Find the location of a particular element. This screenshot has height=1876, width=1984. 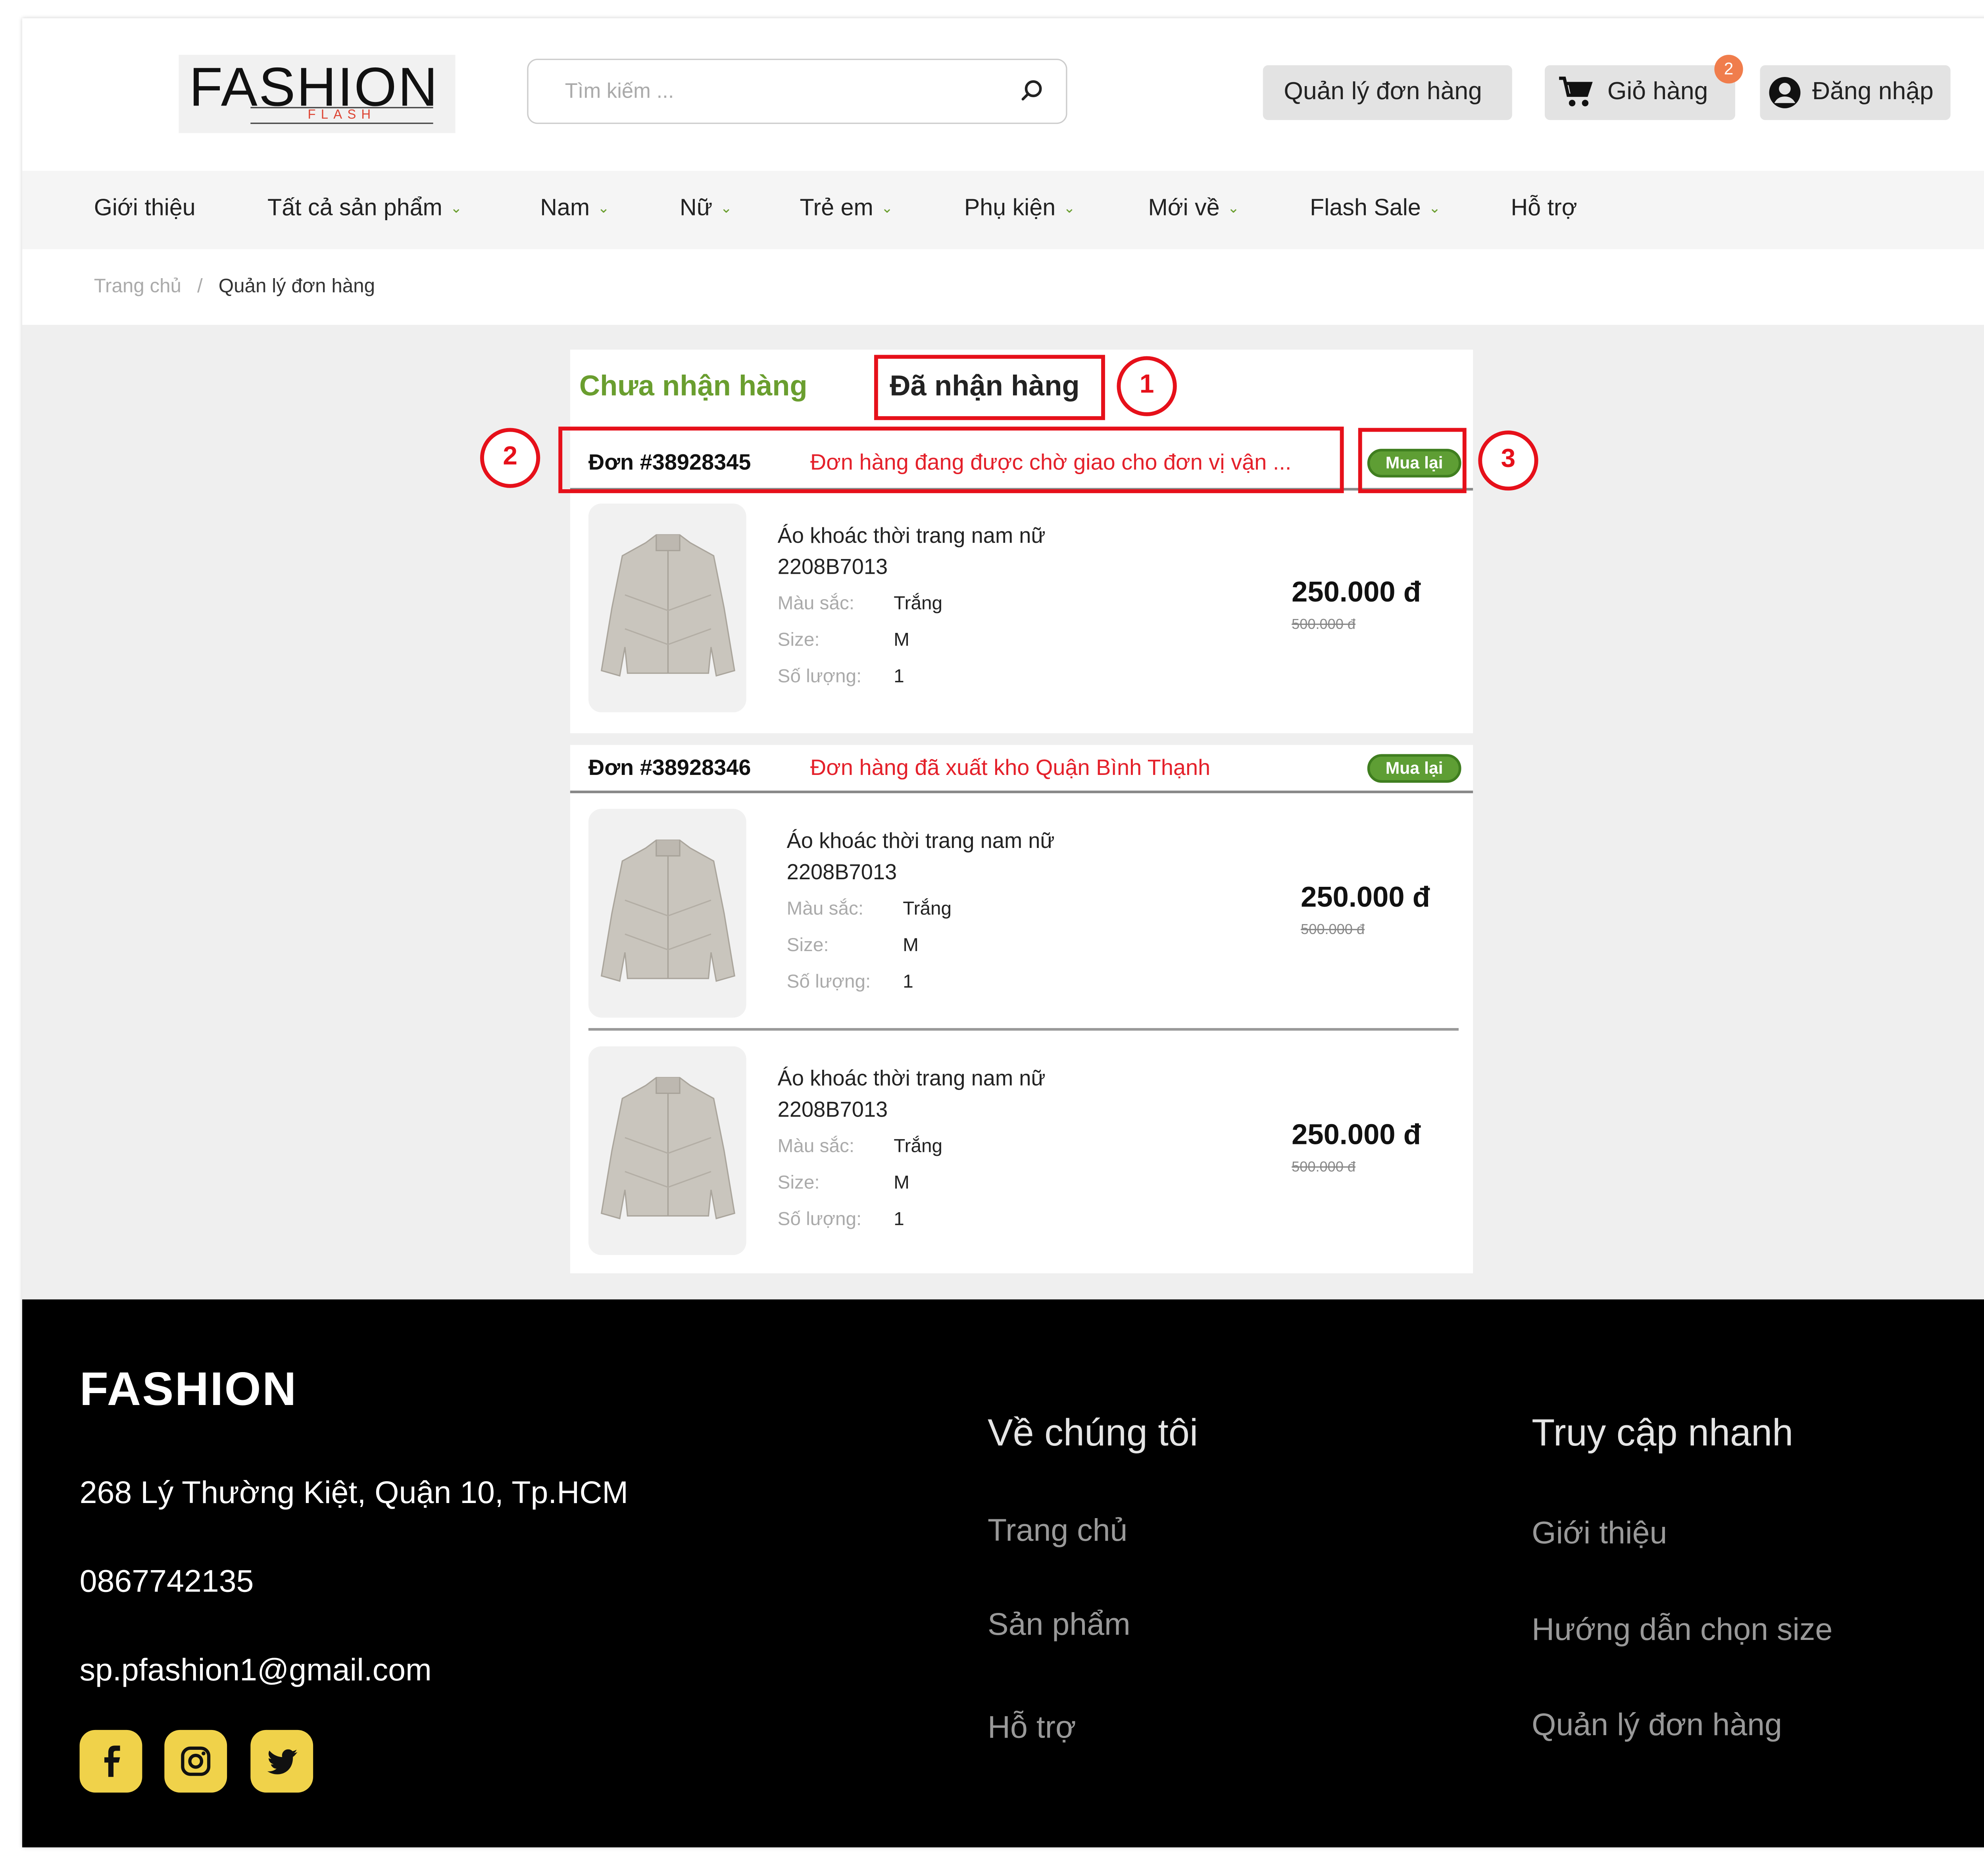

footer-link-about: Giới thiệu is located at coordinates (1599, 1534).